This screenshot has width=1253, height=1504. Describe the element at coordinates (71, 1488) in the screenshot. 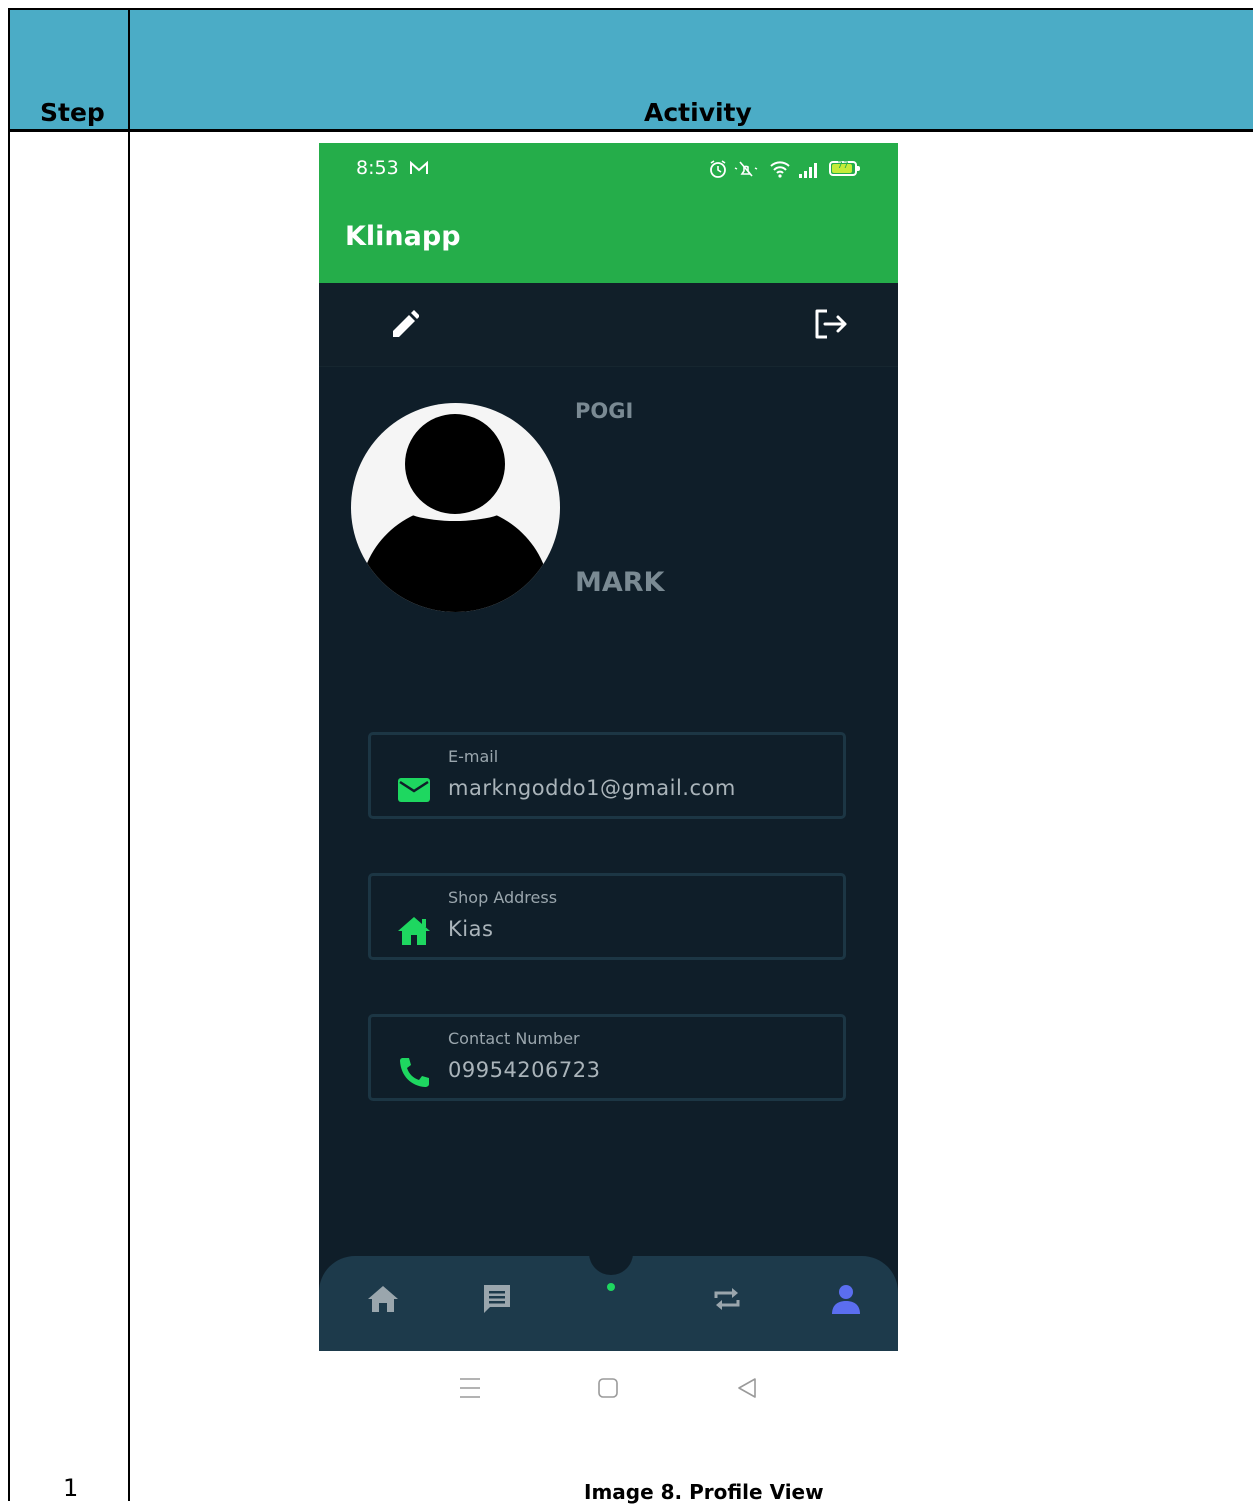

I see `step-number: 1` at that location.